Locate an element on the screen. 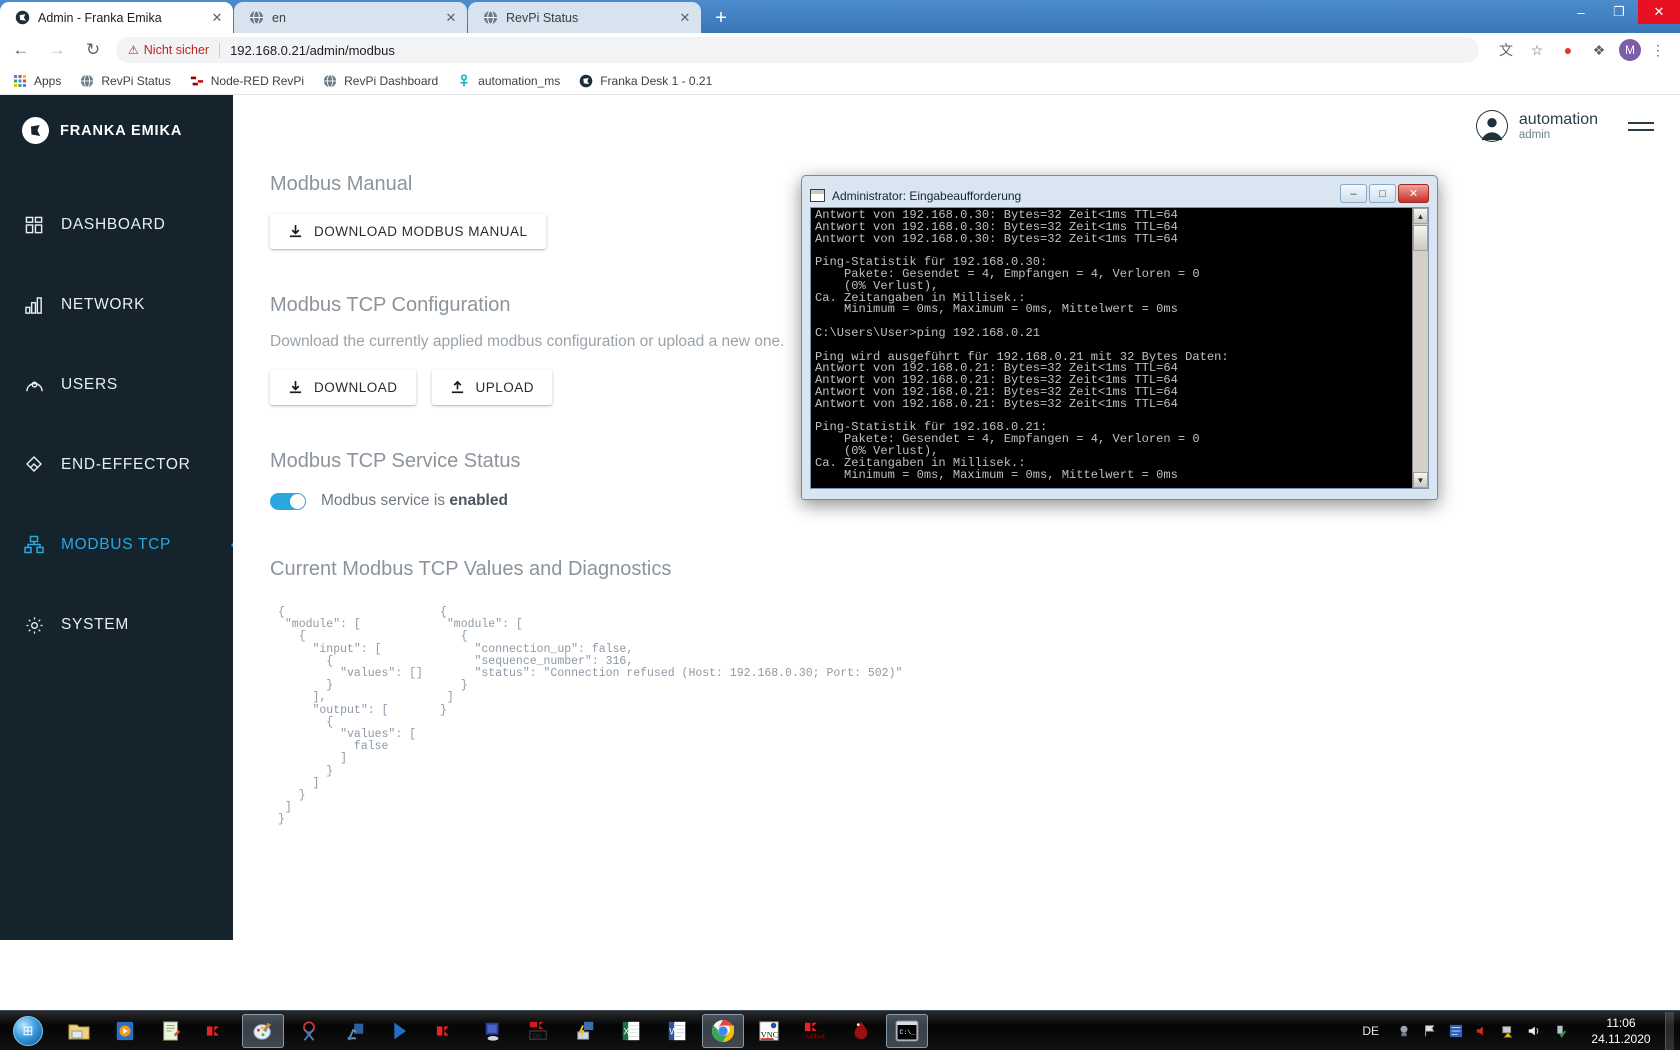 The image size is (1680, 1050). status-prefix: Modbus service is is located at coordinates (385, 500).